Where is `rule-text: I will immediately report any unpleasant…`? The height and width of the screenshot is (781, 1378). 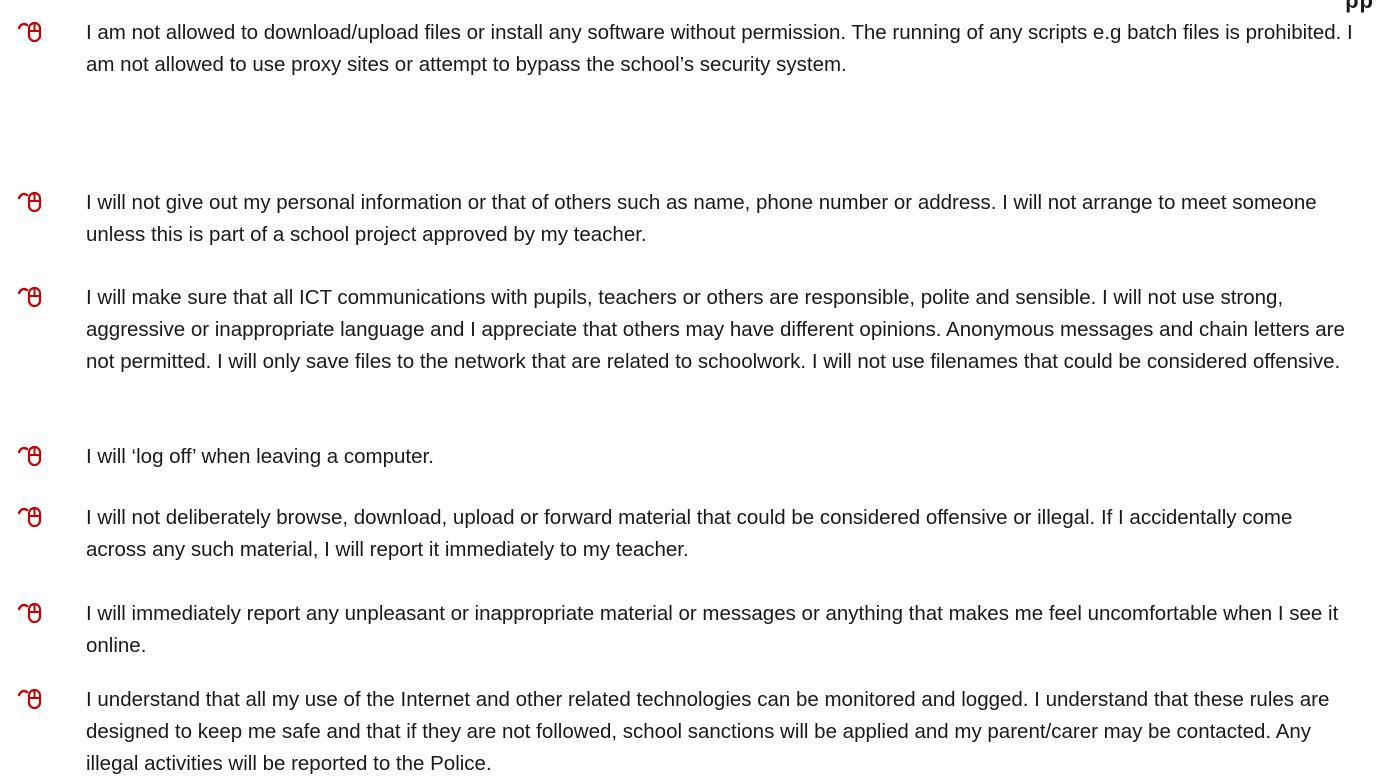 rule-text: I will immediately report any unpleasant… is located at coordinates (712, 630).